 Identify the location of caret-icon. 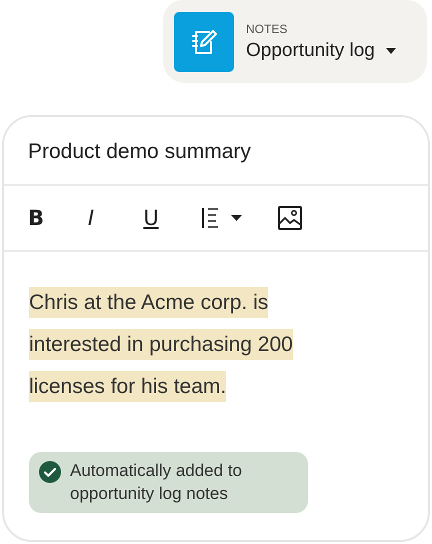
(390, 50).